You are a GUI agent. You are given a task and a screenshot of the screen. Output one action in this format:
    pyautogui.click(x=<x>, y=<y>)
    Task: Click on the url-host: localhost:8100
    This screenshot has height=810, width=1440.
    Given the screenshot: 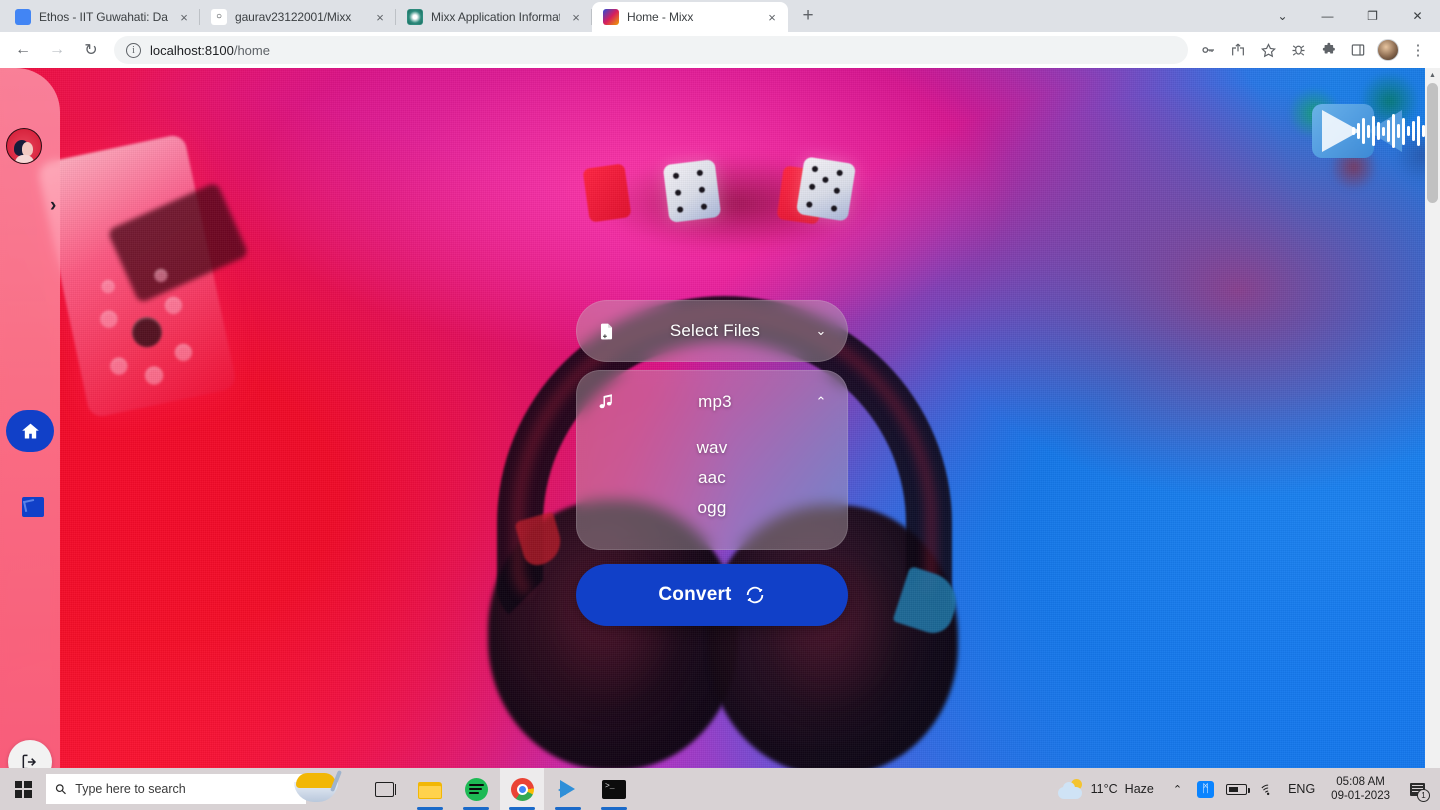 What is the action you would take?
    pyautogui.click(x=192, y=50)
    